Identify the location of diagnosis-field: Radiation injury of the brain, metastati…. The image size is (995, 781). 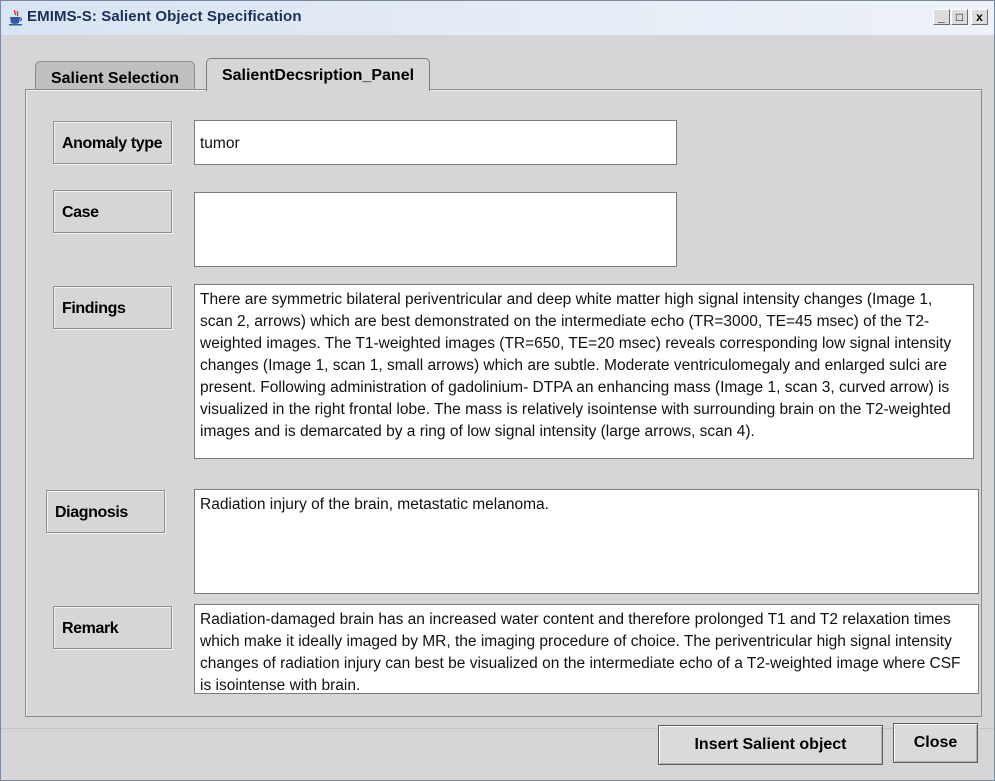
(586, 541).